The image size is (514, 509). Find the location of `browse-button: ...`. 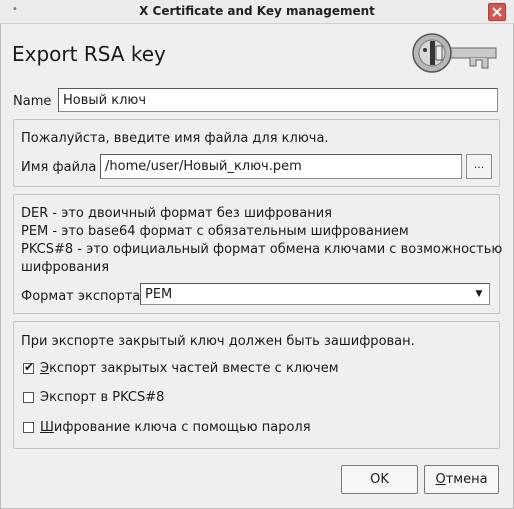

browse-button: ... is located at coordinates (479, 166).